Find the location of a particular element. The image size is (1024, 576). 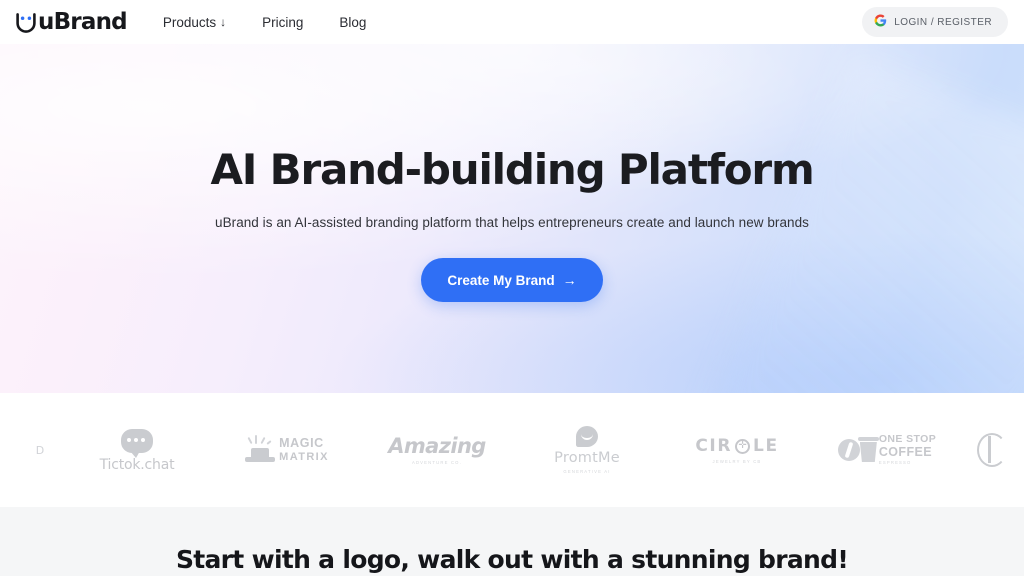

partial-logo-icon: D is located at coordinates (40, 450).